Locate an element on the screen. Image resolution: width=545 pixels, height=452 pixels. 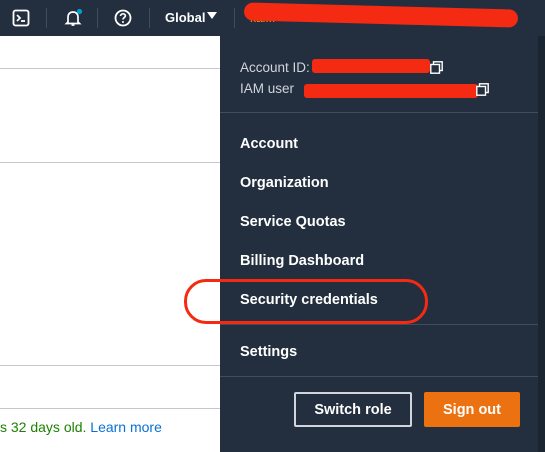
menu-item-settings: Settings is located at coordinates (268, 352).